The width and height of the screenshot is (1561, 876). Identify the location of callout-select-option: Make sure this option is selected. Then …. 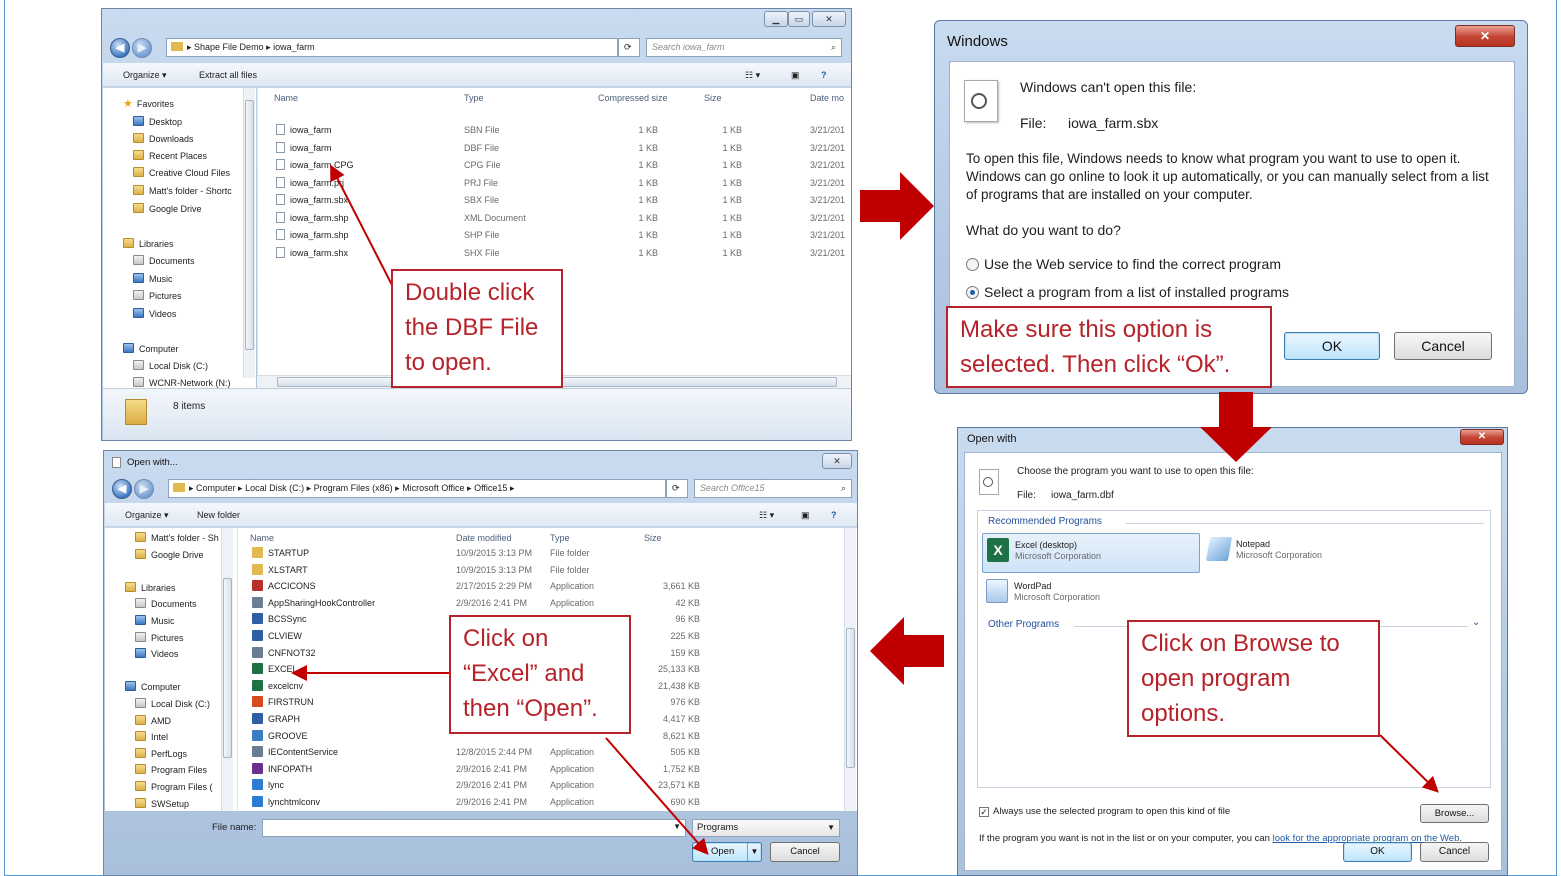
(1109, 347).